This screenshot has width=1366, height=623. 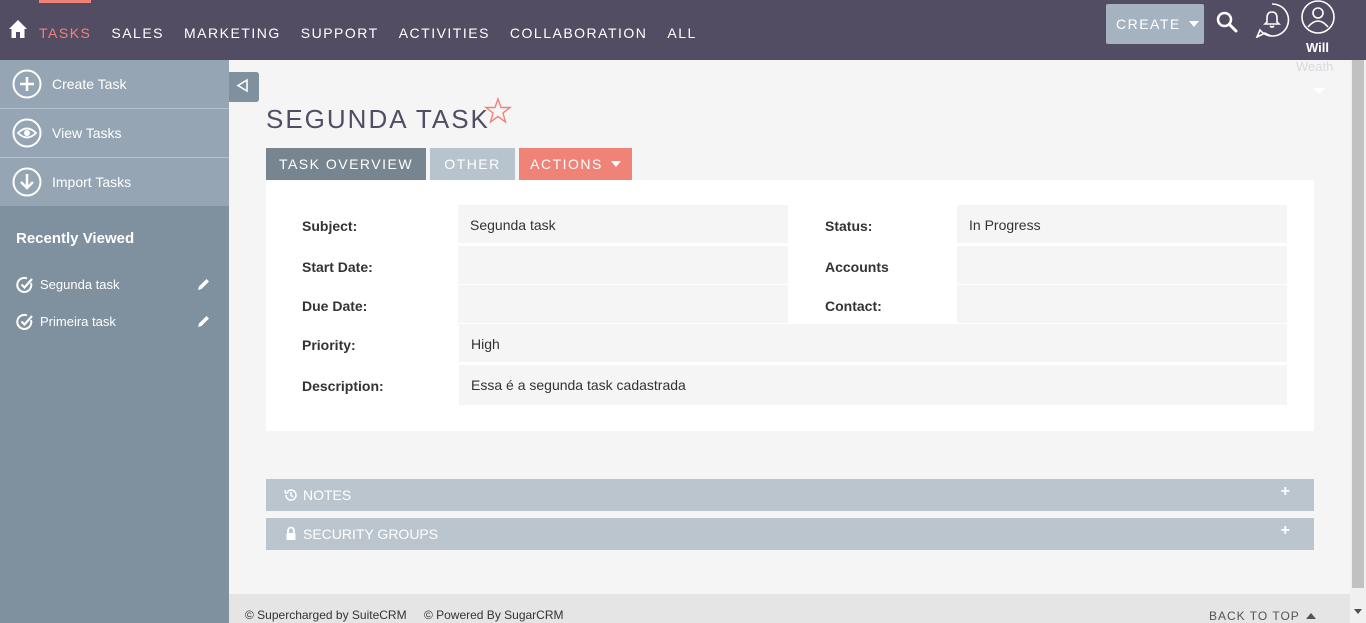 I want to click on scrollbar-thumb, so click(x=1358, y=324).